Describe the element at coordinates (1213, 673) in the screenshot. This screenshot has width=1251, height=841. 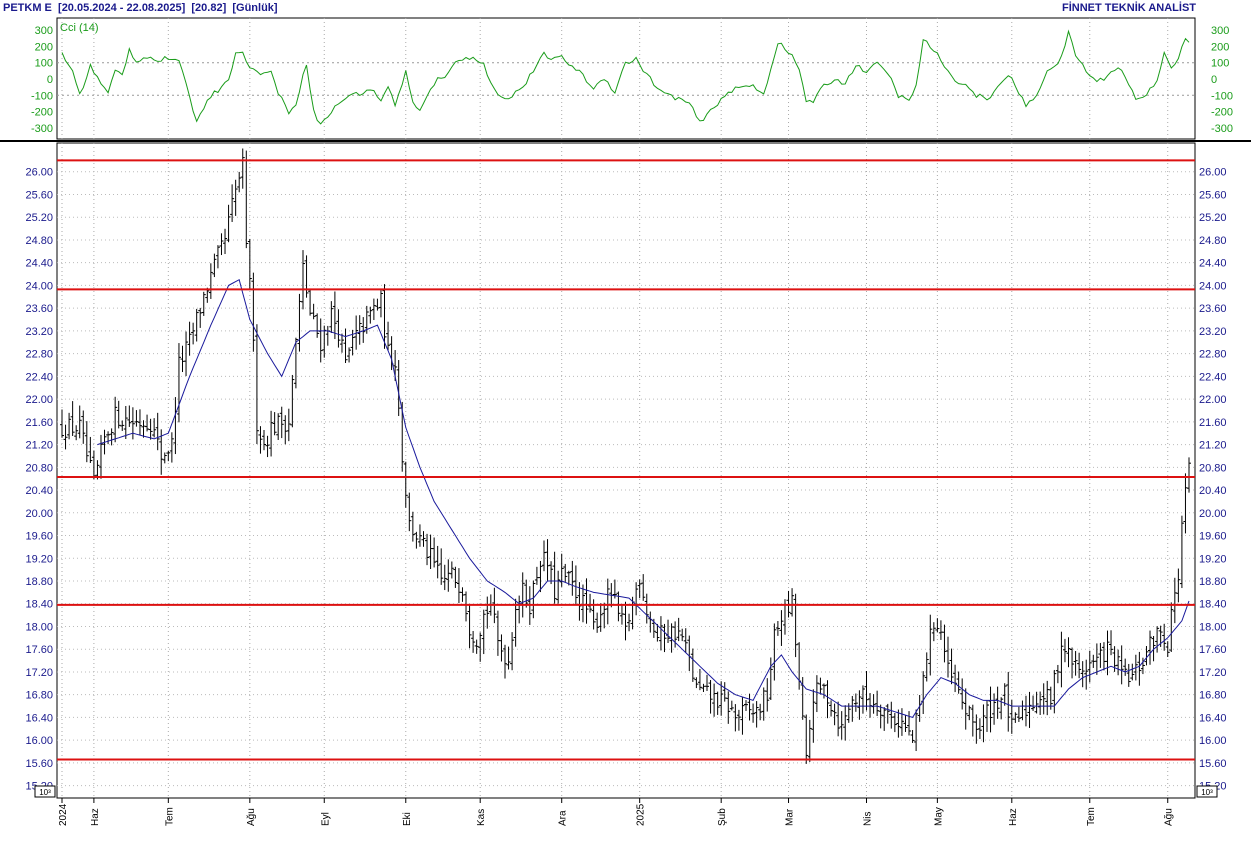
I see `price-tick-label-right: 17.20` at that location.